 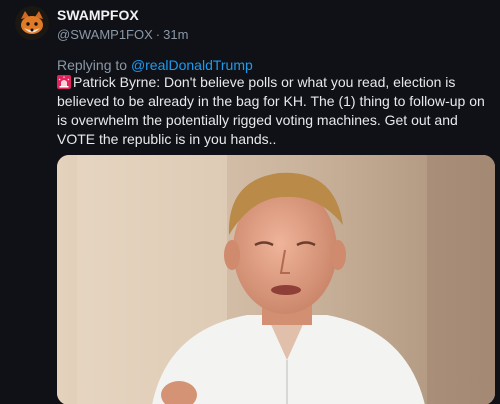 I want to click on fox-avatar-icon, so click(x=32, y=23).